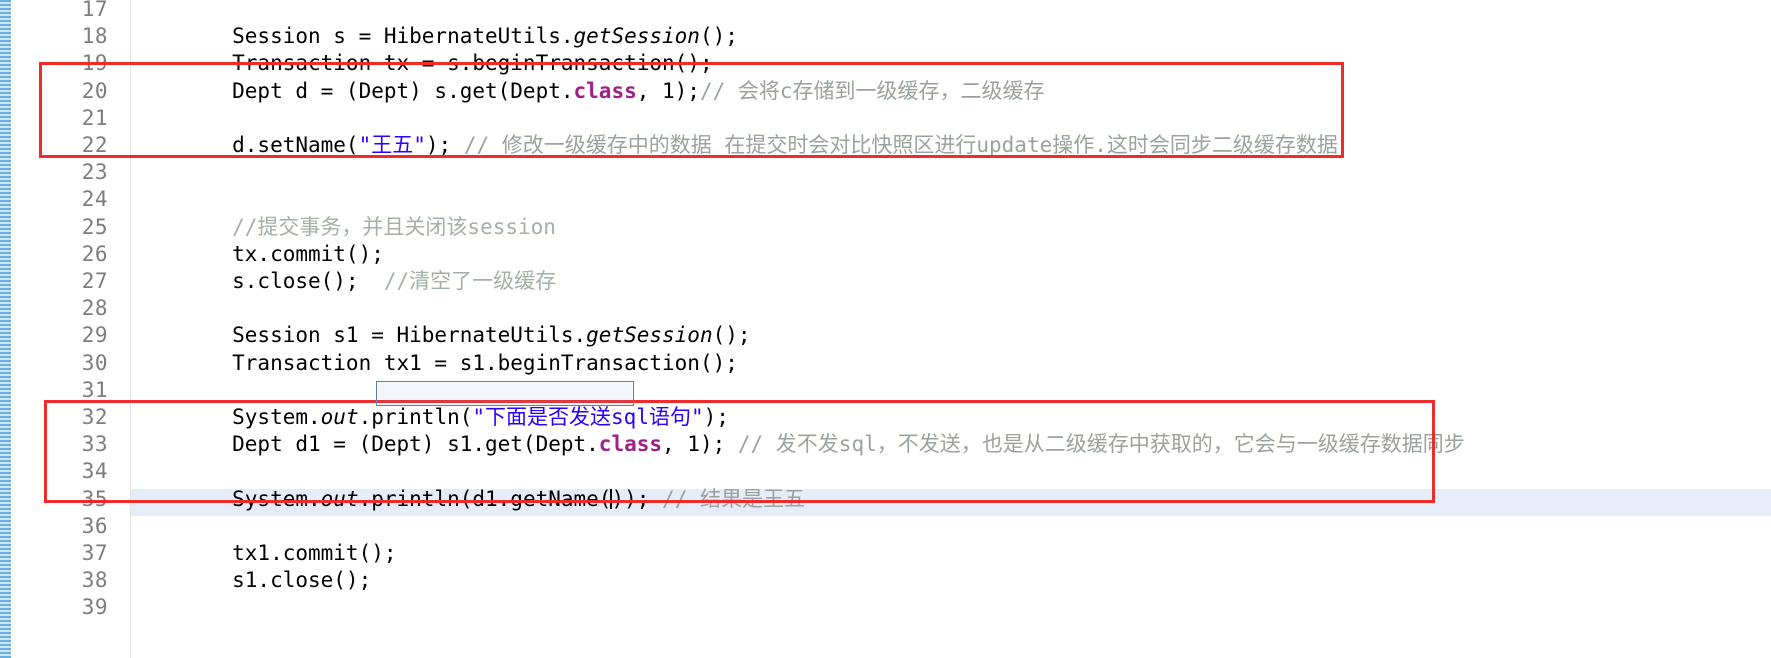  What do you see at coordinates (63, 254) in the screenshot?
I see `line-number: 26` at bounding box center [63, 254].